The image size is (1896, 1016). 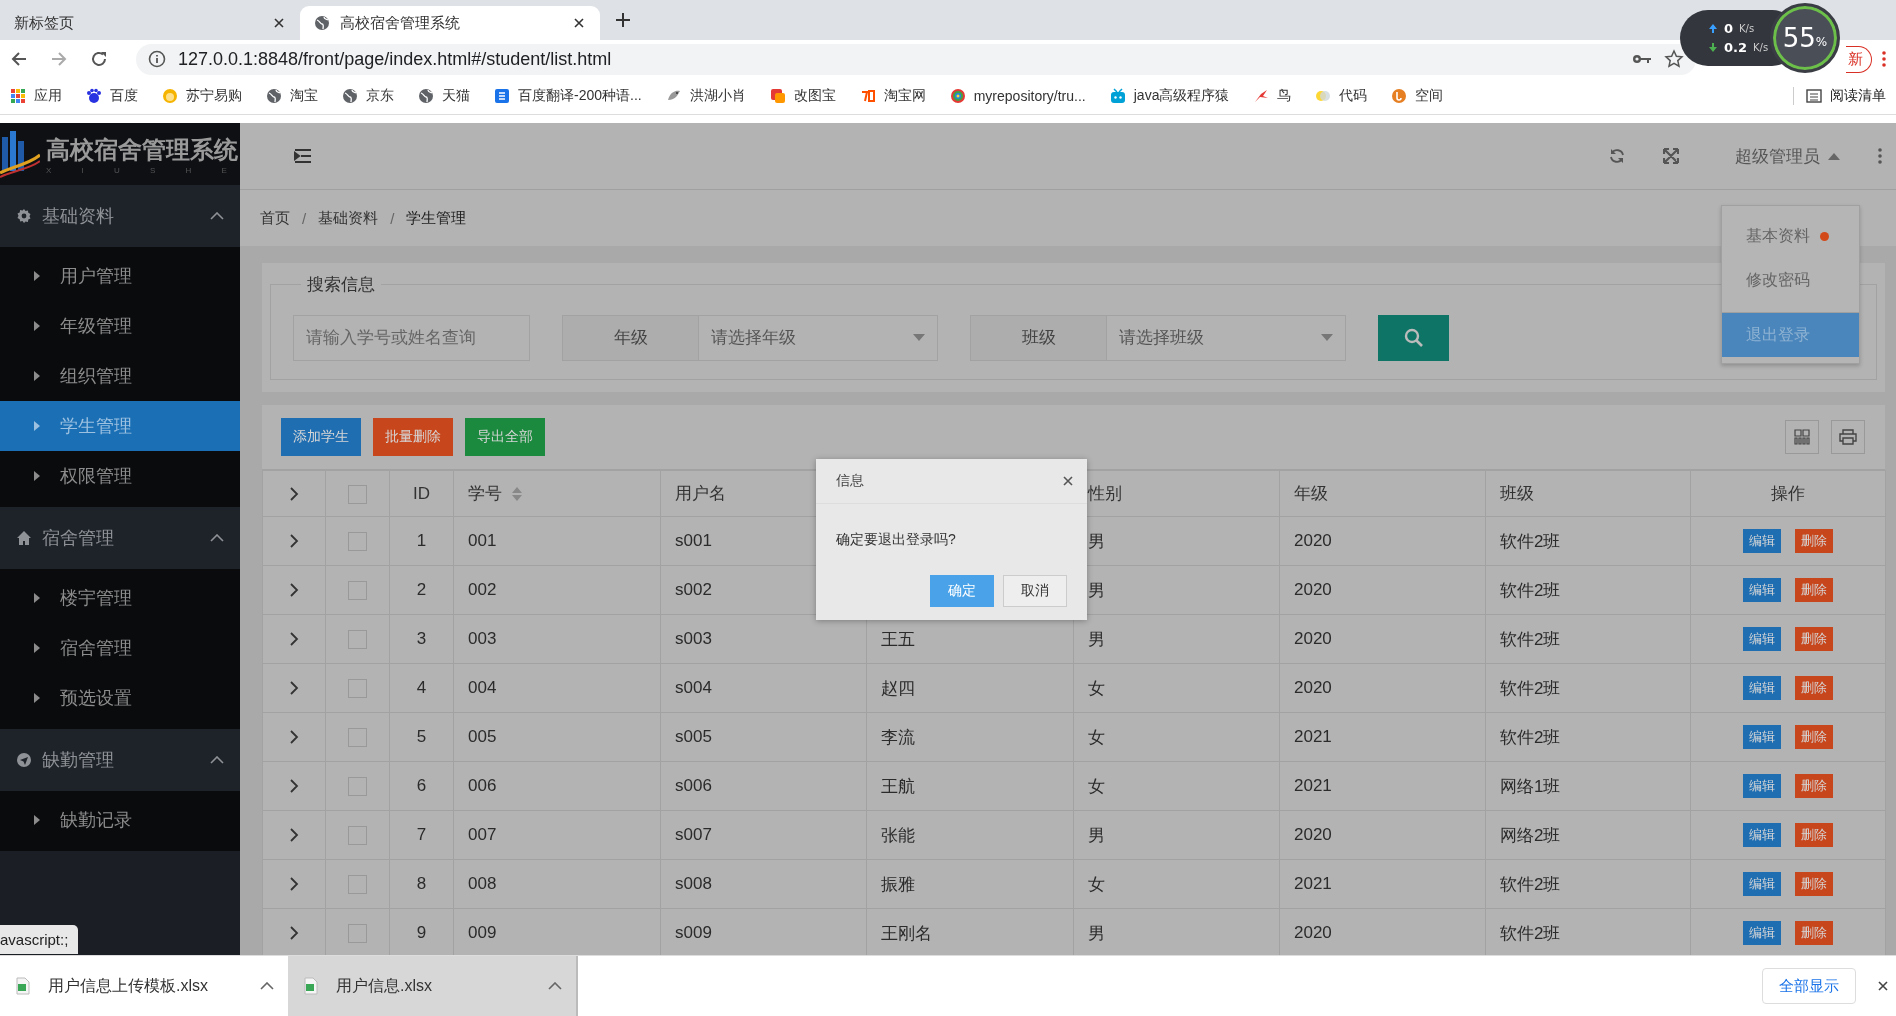 What do you see at coordinates (802, 96) in the screenshot?
I see `bookmark: 改图宝` at bounding box center [802, 96].